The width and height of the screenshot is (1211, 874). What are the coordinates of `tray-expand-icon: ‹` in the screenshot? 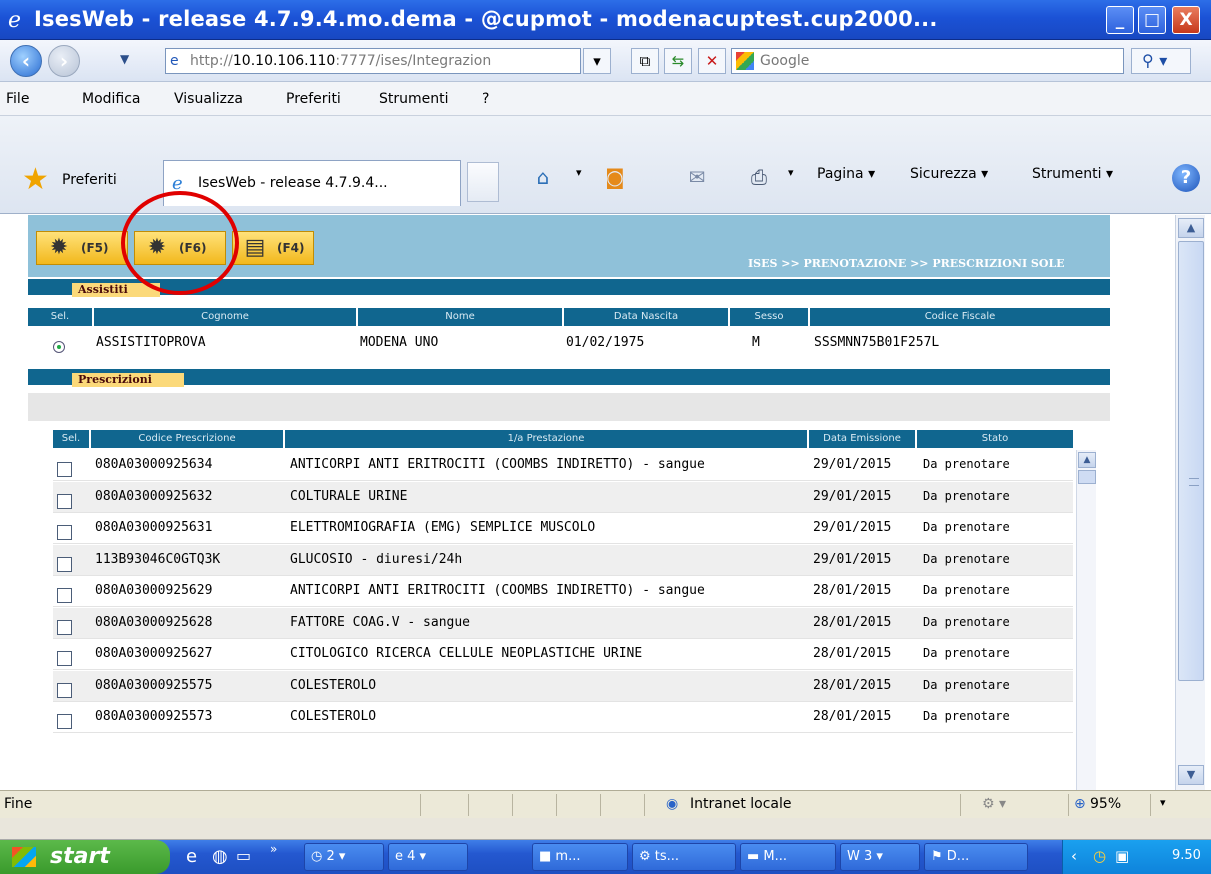 It's located at (1074, 856).